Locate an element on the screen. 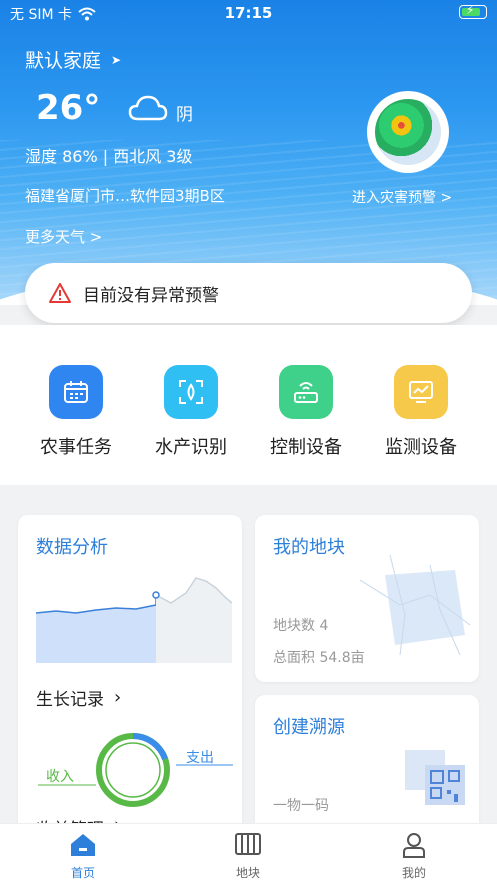 Image resolution: width=497 pixels, height=883 pixels. monitor-icon is located at coordinates (421, 392).